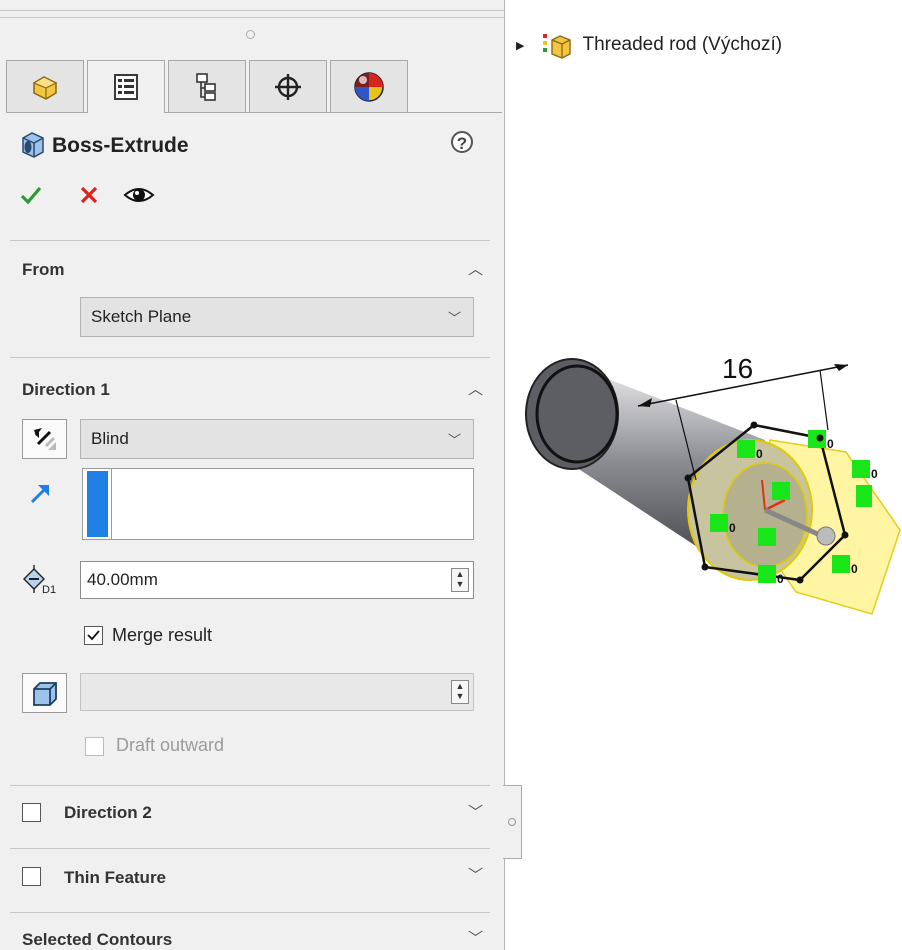 This screenshot has height=950, width=902. I want to click on reverse-direction-button, so click(44, 439).